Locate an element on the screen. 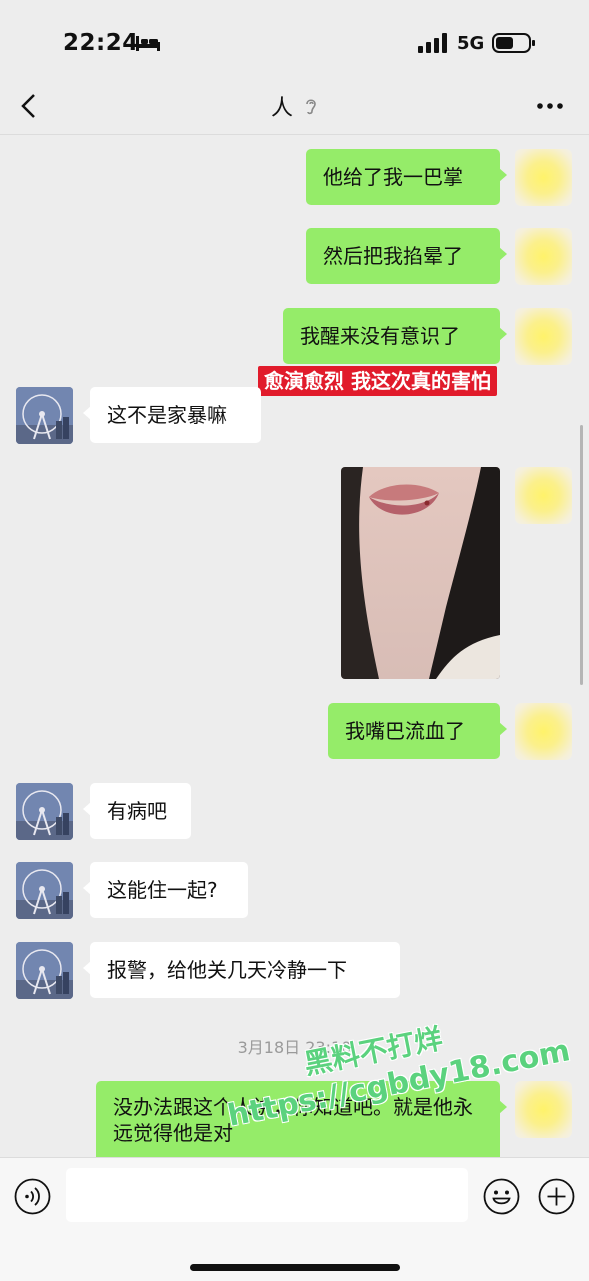  message-bubble-sent: 他给了我一巴掌 is located at coordinates (406, 177).